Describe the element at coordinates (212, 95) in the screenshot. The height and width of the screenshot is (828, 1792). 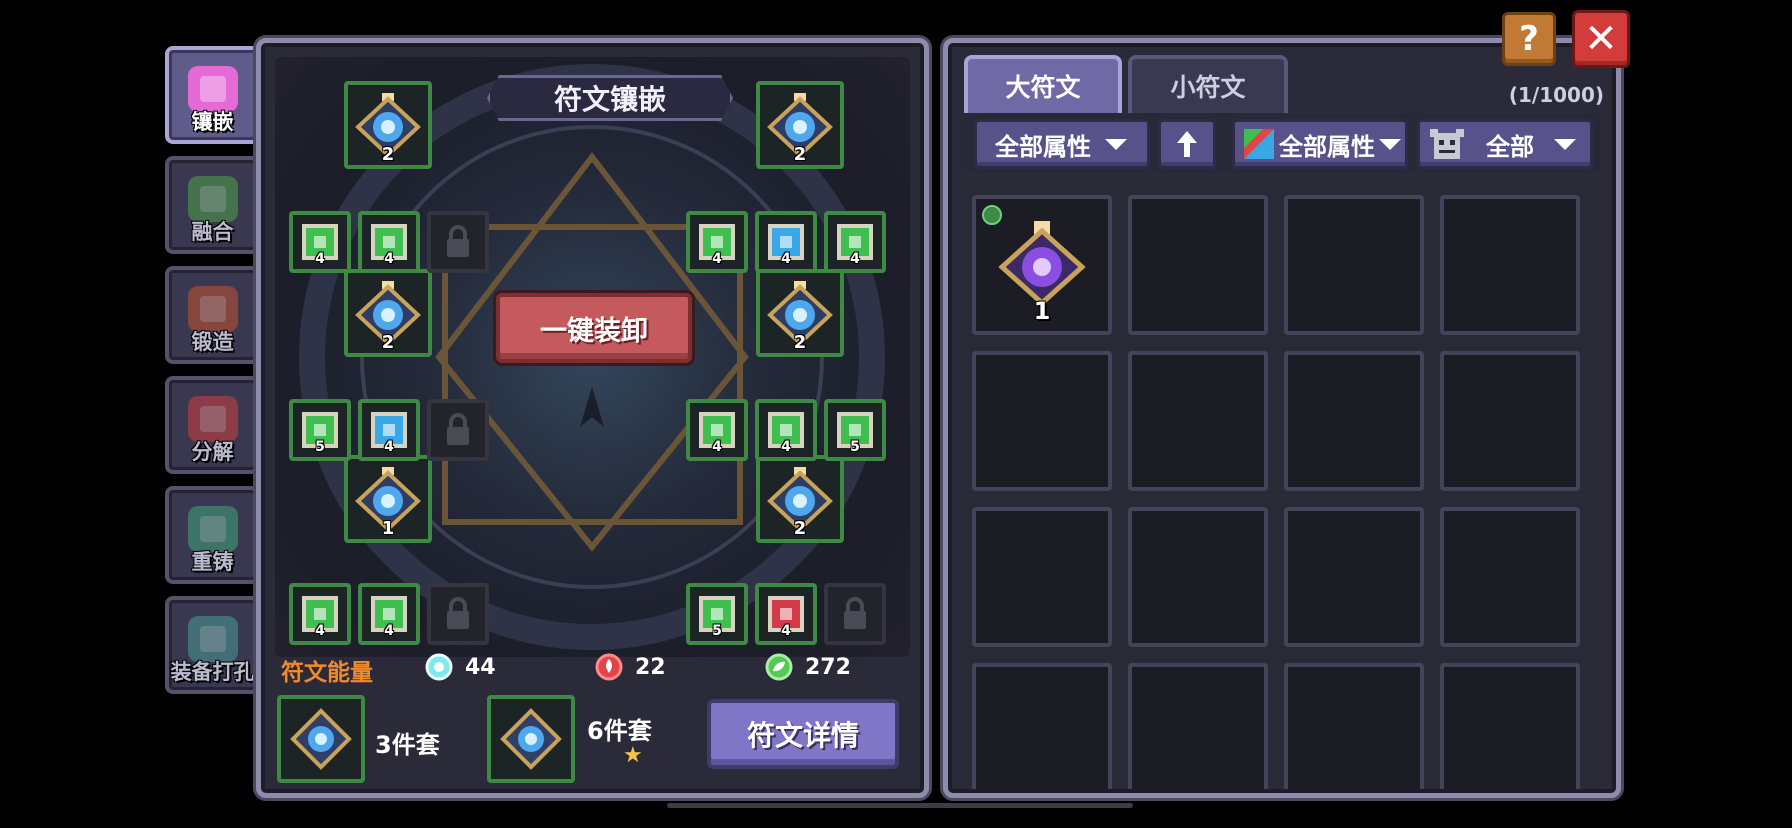
I see `side-tab-0: 镶嵌` at that location.